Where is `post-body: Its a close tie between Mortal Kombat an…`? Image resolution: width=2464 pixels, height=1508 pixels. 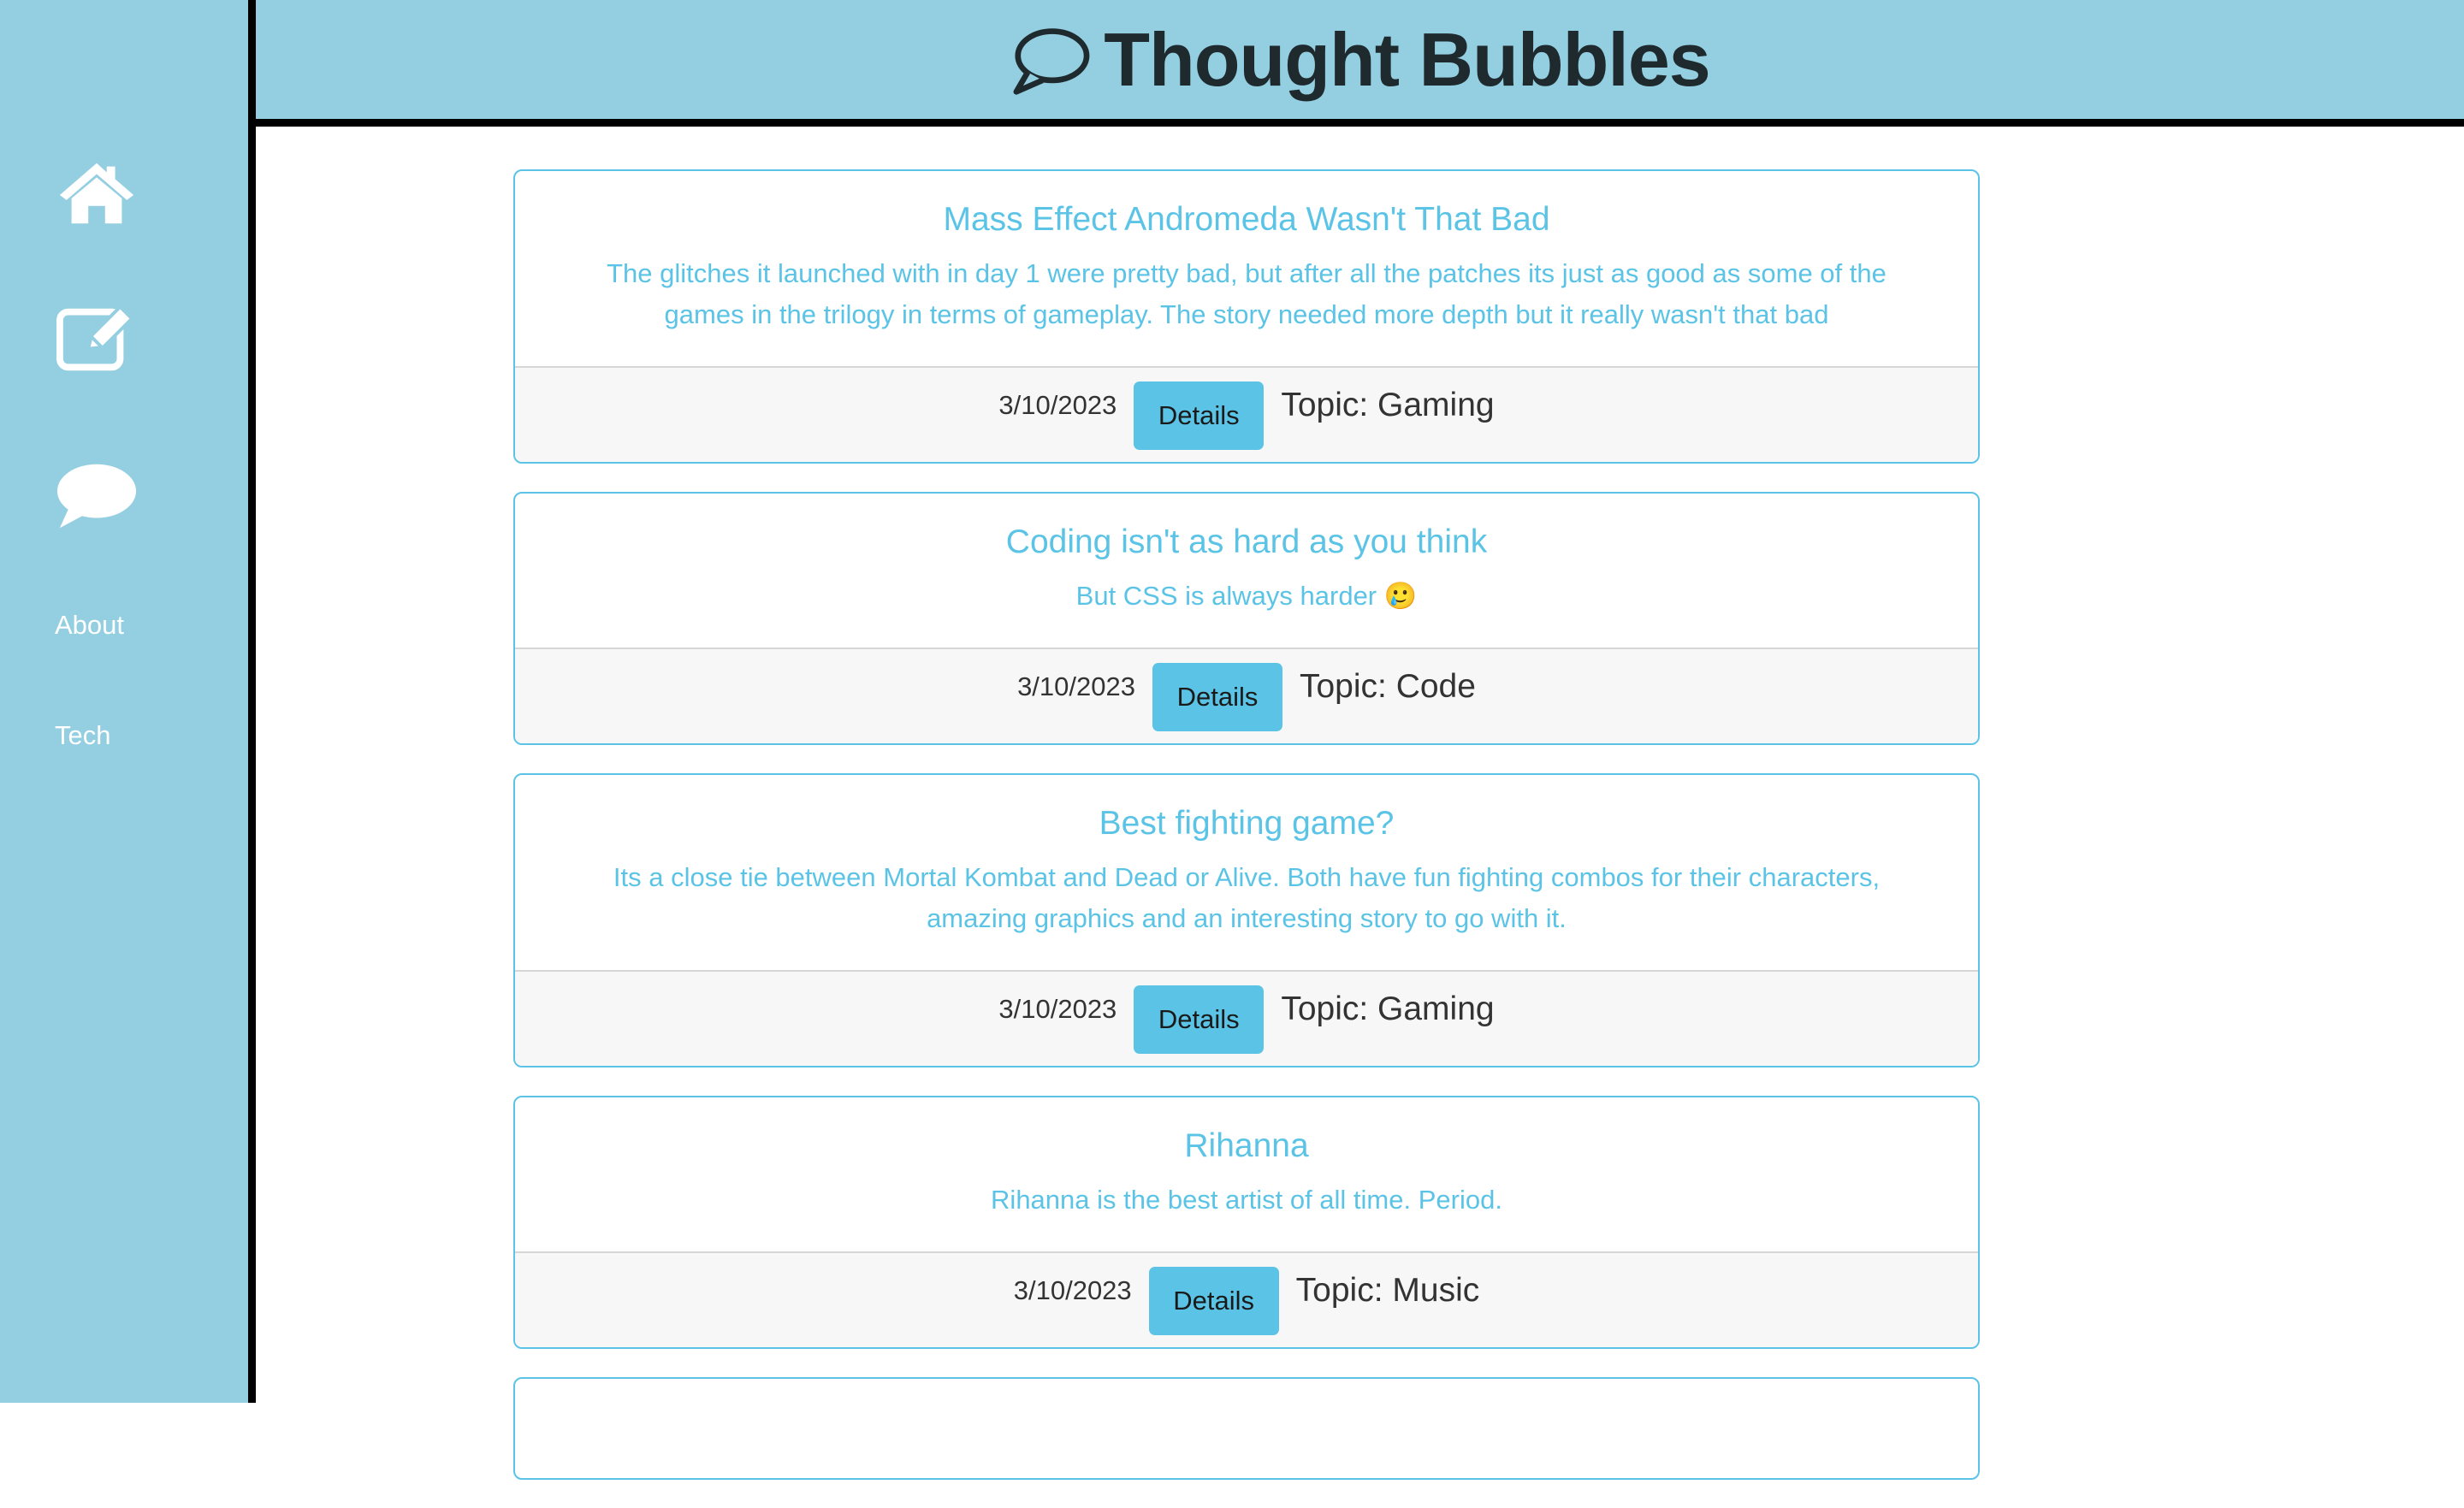
post-body: Its a close tie between Mortal Kombat an… is located at coordinates (1247, 897).